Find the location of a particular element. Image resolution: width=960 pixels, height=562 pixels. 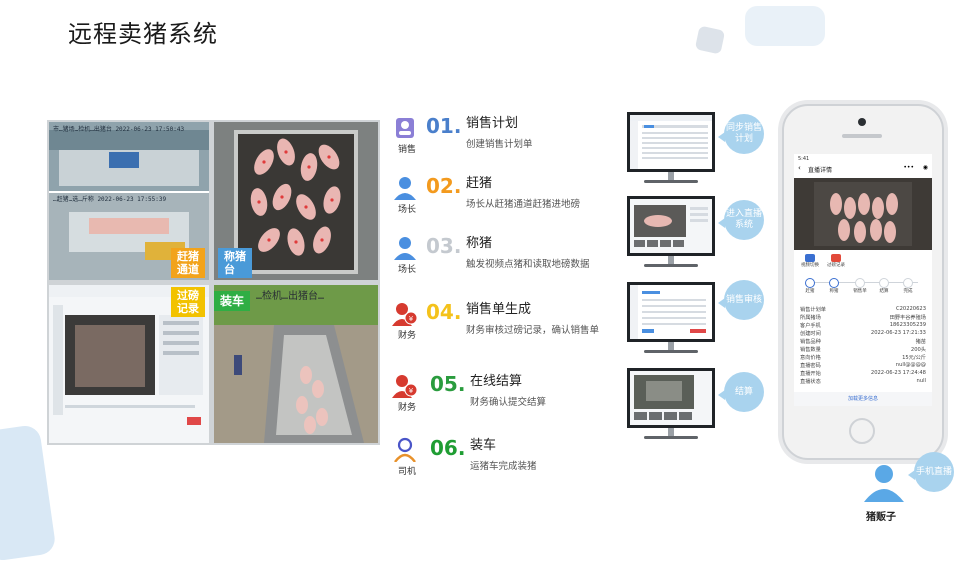

step-number: 01. is located at coordinates (444, 126).